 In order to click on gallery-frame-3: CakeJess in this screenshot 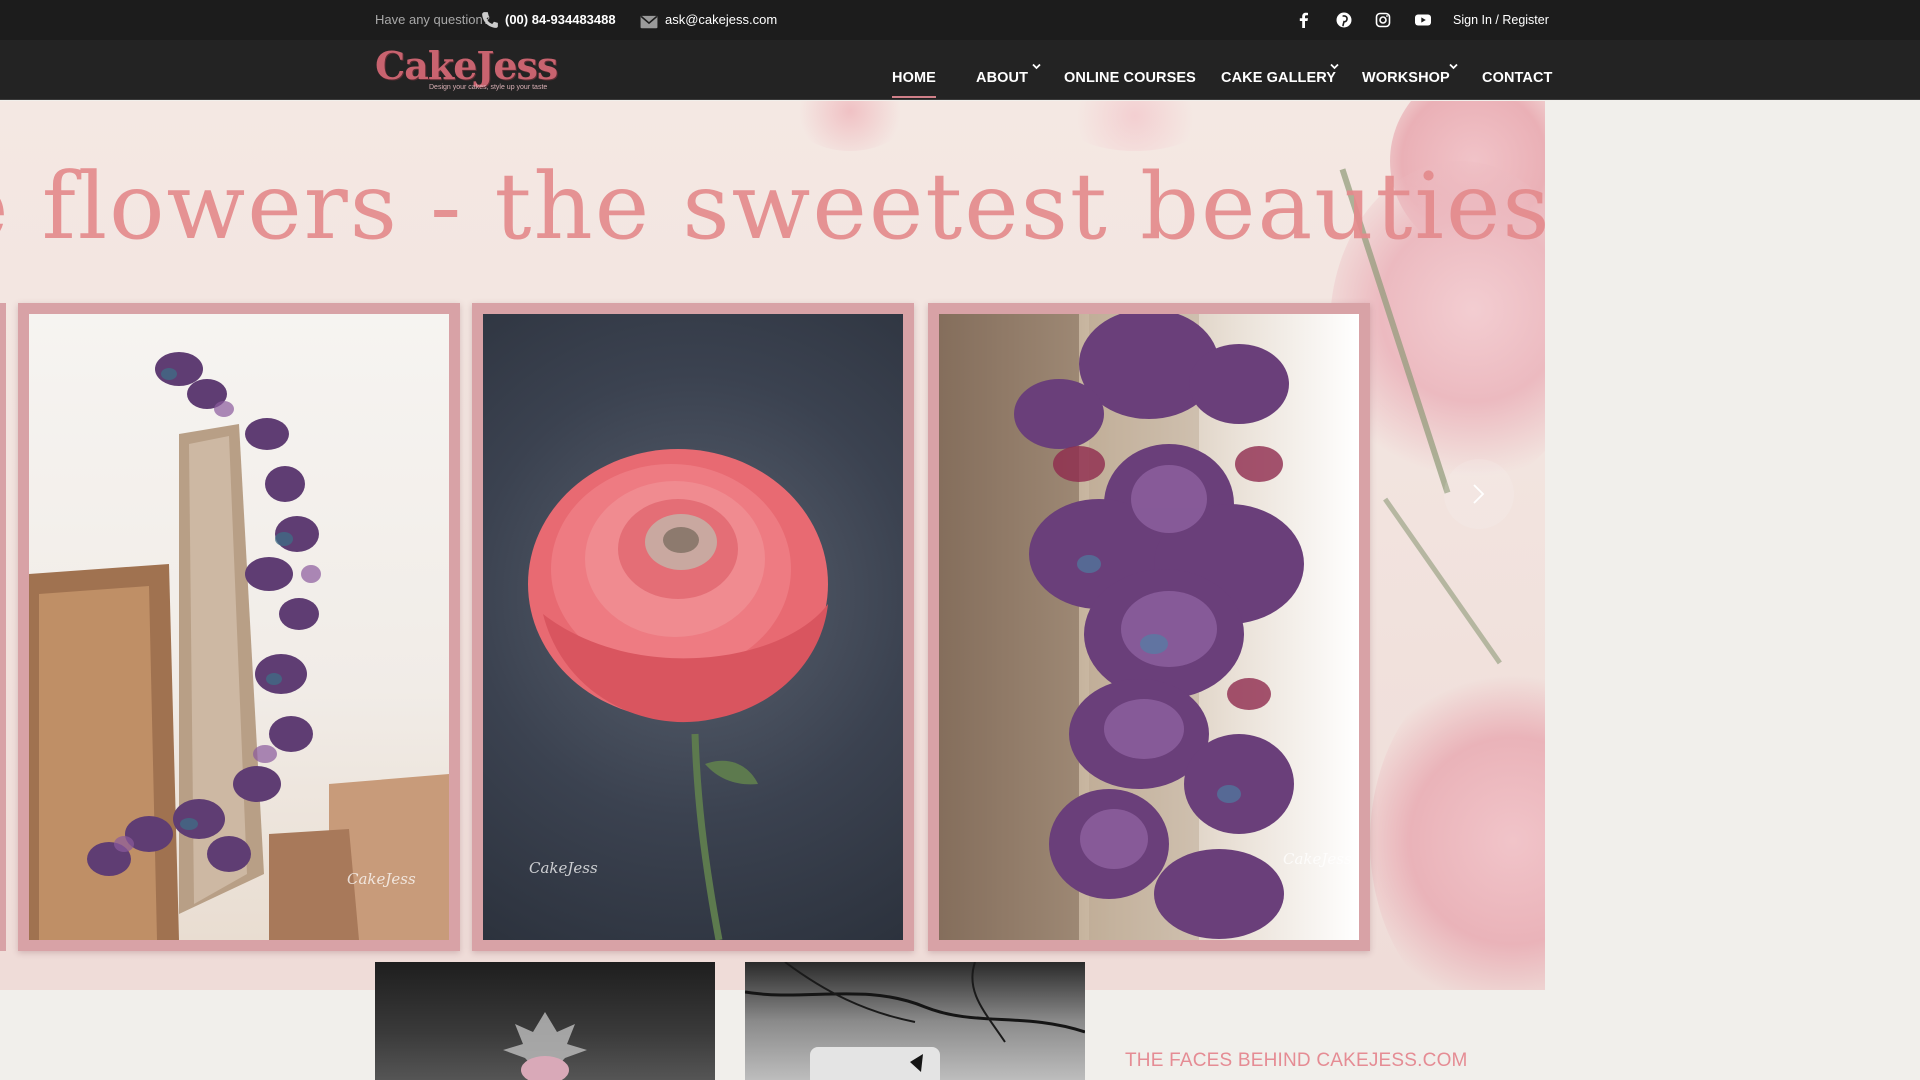, I will do `click(1149, 627)`.